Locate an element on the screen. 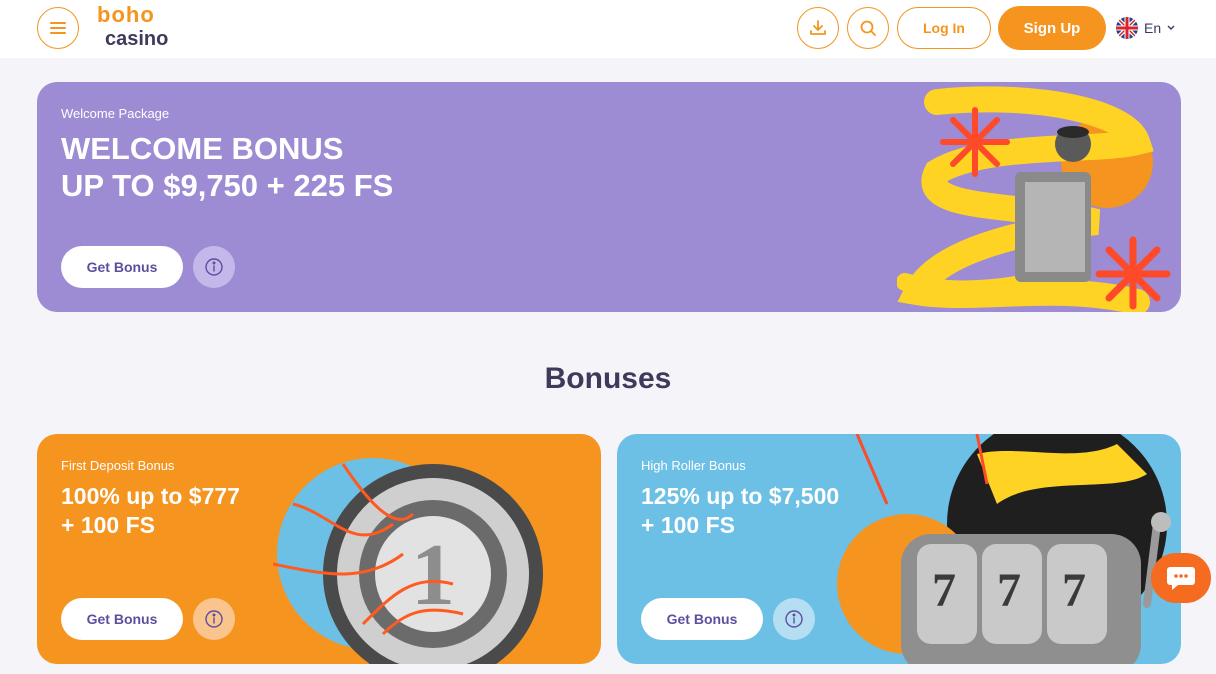  language-selector: En is located at coordinates (1145, 28).